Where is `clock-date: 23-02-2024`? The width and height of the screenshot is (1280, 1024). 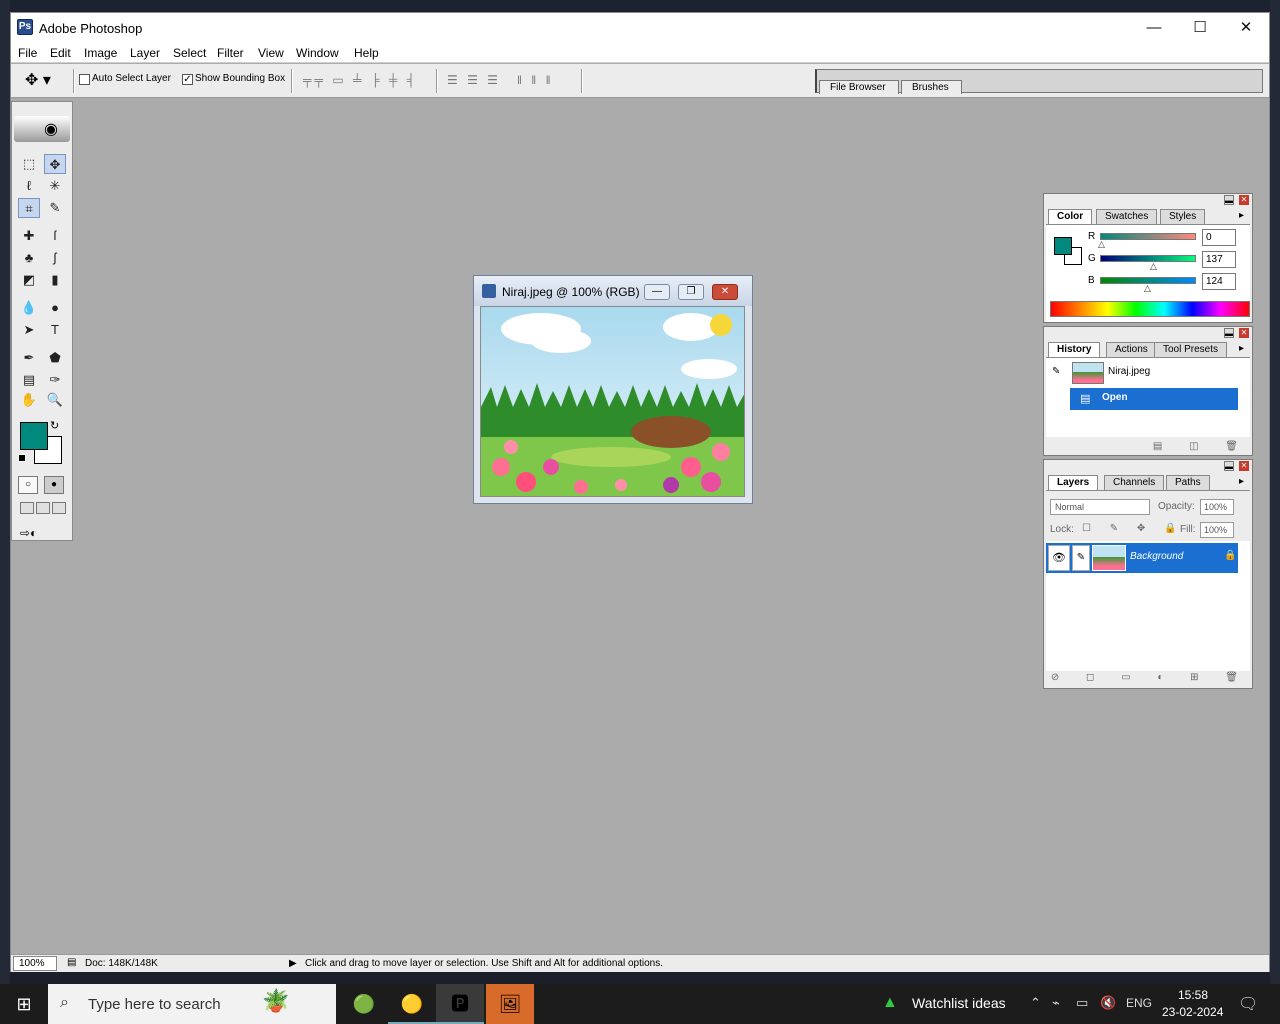 clock-date: 23-02-2024 is located at coordinates (1192, 1012).